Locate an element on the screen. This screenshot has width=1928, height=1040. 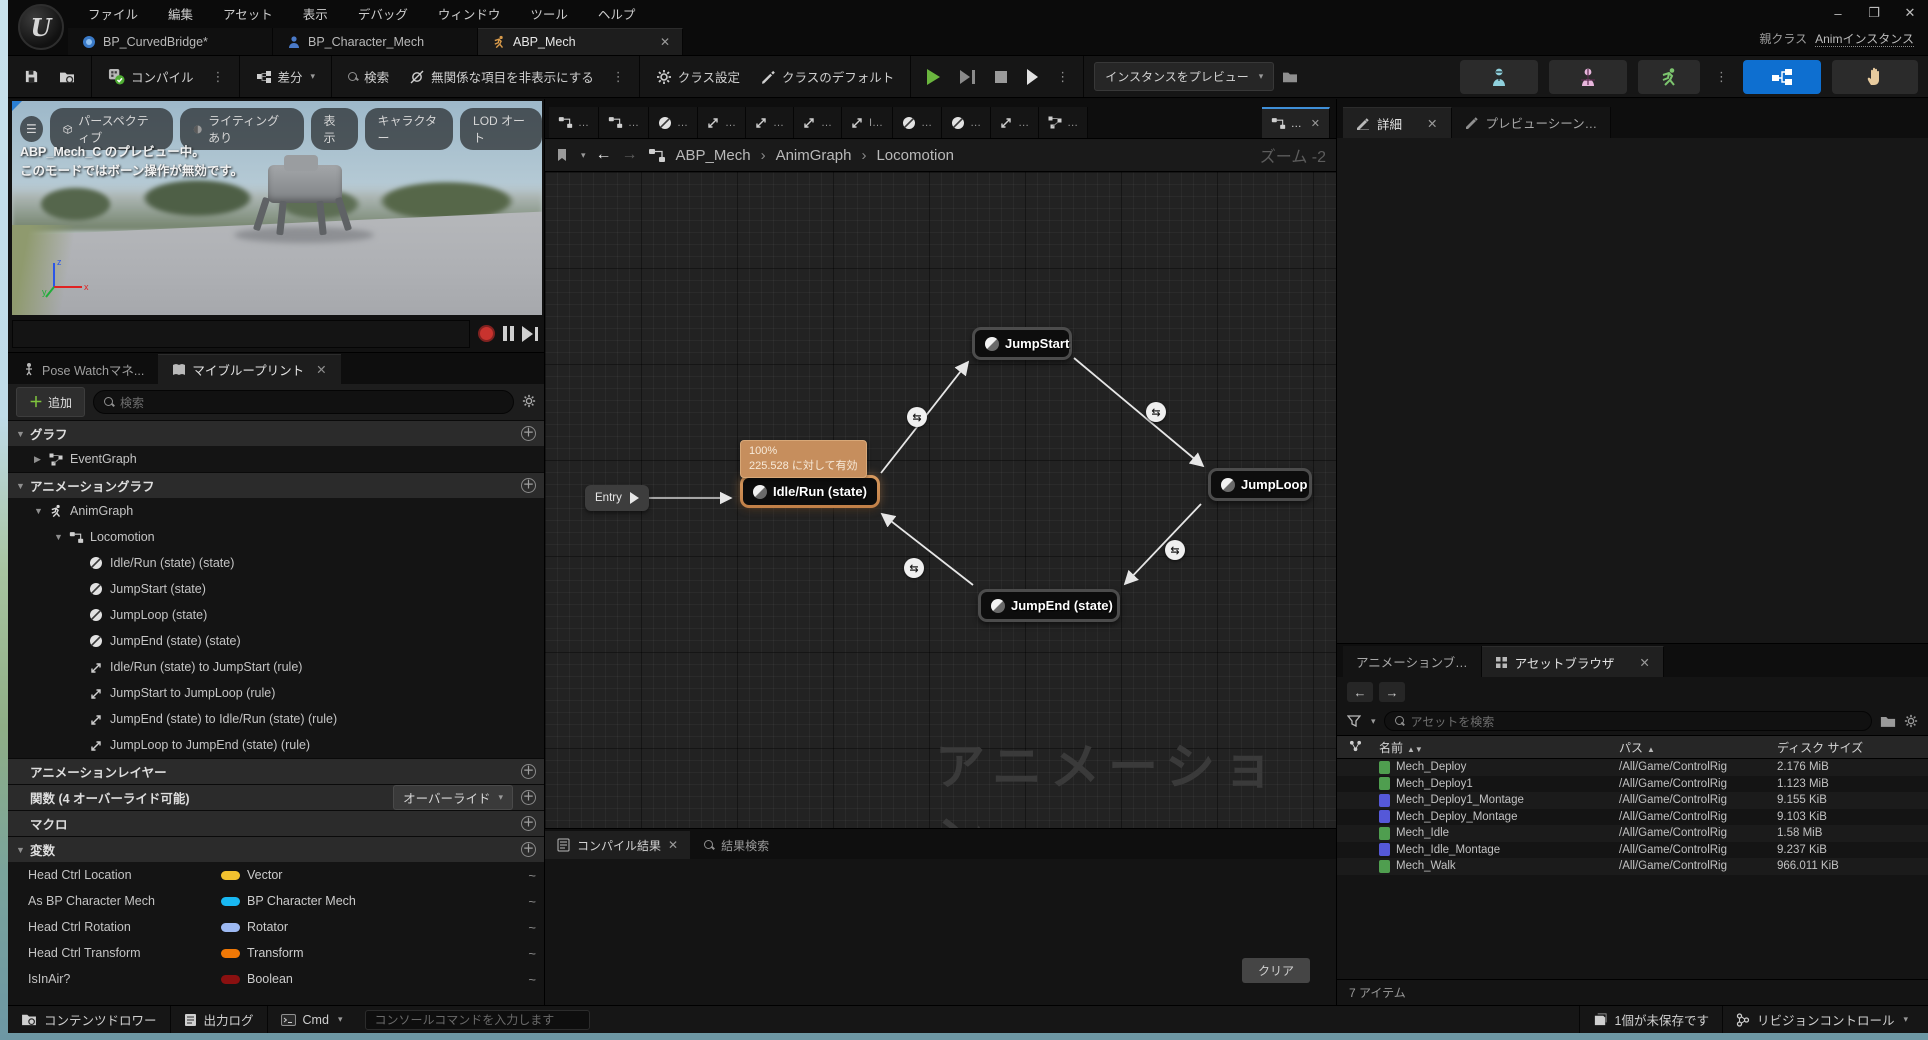
tree-section-13: アニメーションレイヤー＋ is located at coordinates (276, 771).